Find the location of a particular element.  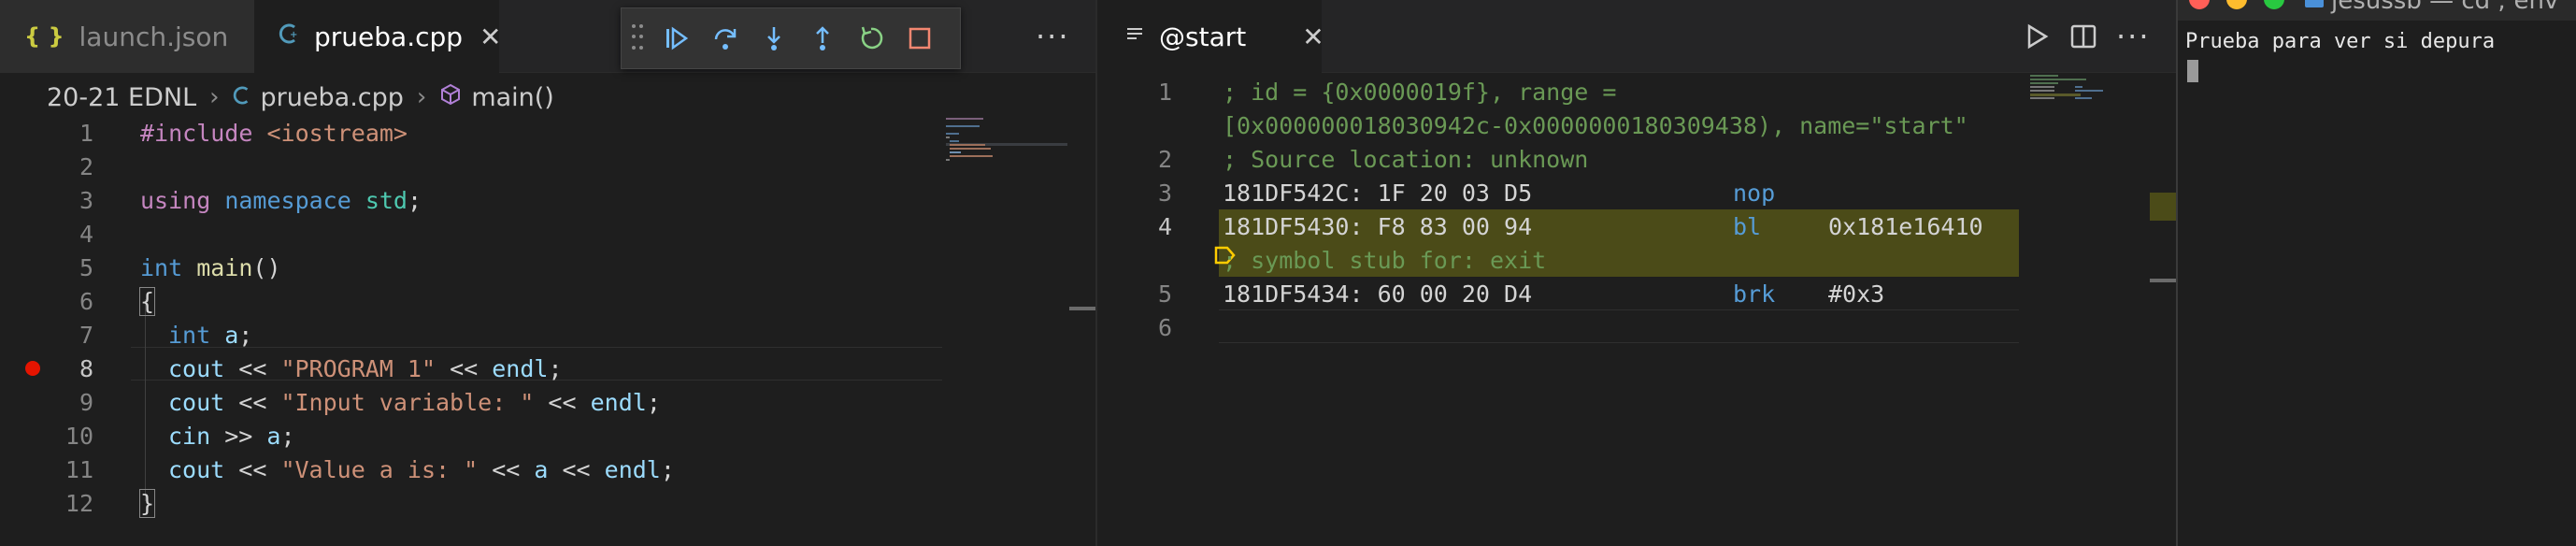

method-cube-icon is located at coordinates (450, 97).